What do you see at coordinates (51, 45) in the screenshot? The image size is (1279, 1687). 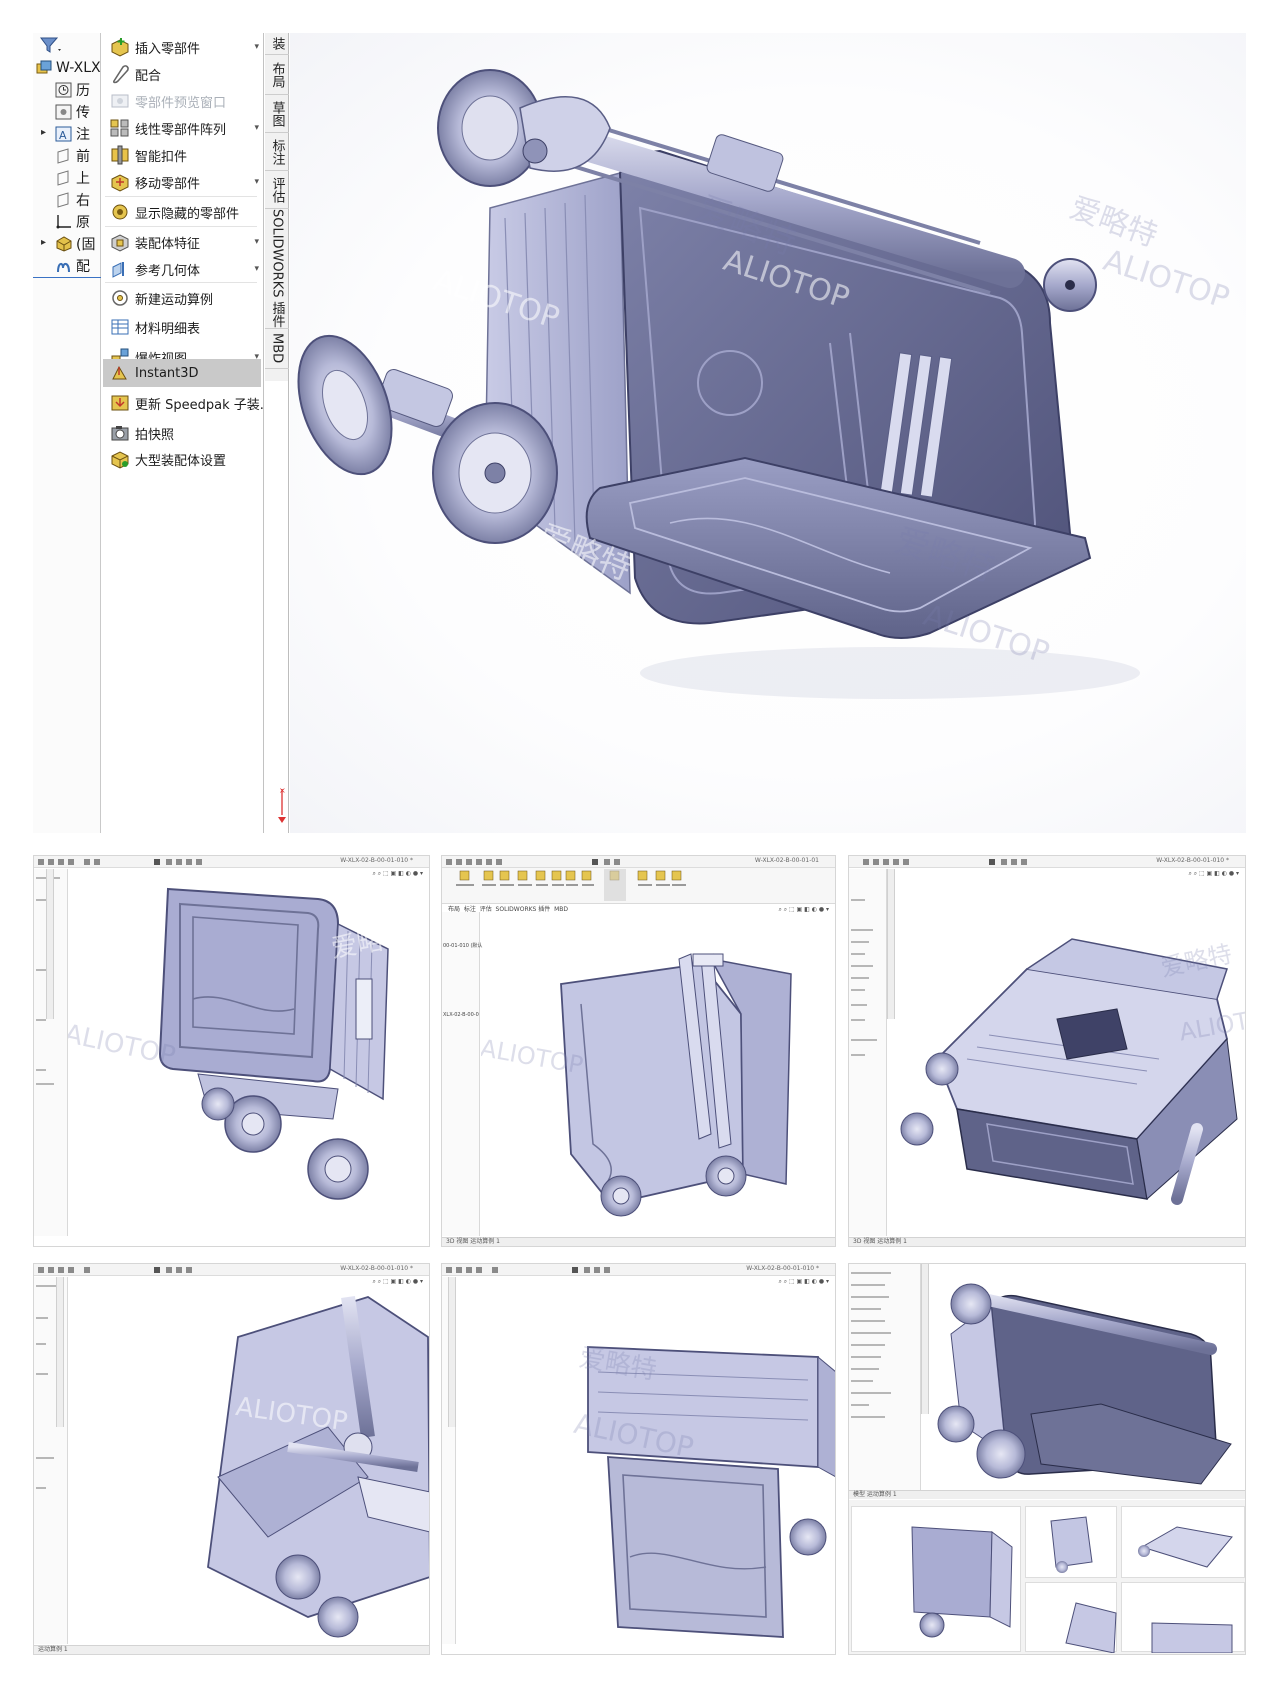 I see `filter-icon` at bounding box center [51, 45].